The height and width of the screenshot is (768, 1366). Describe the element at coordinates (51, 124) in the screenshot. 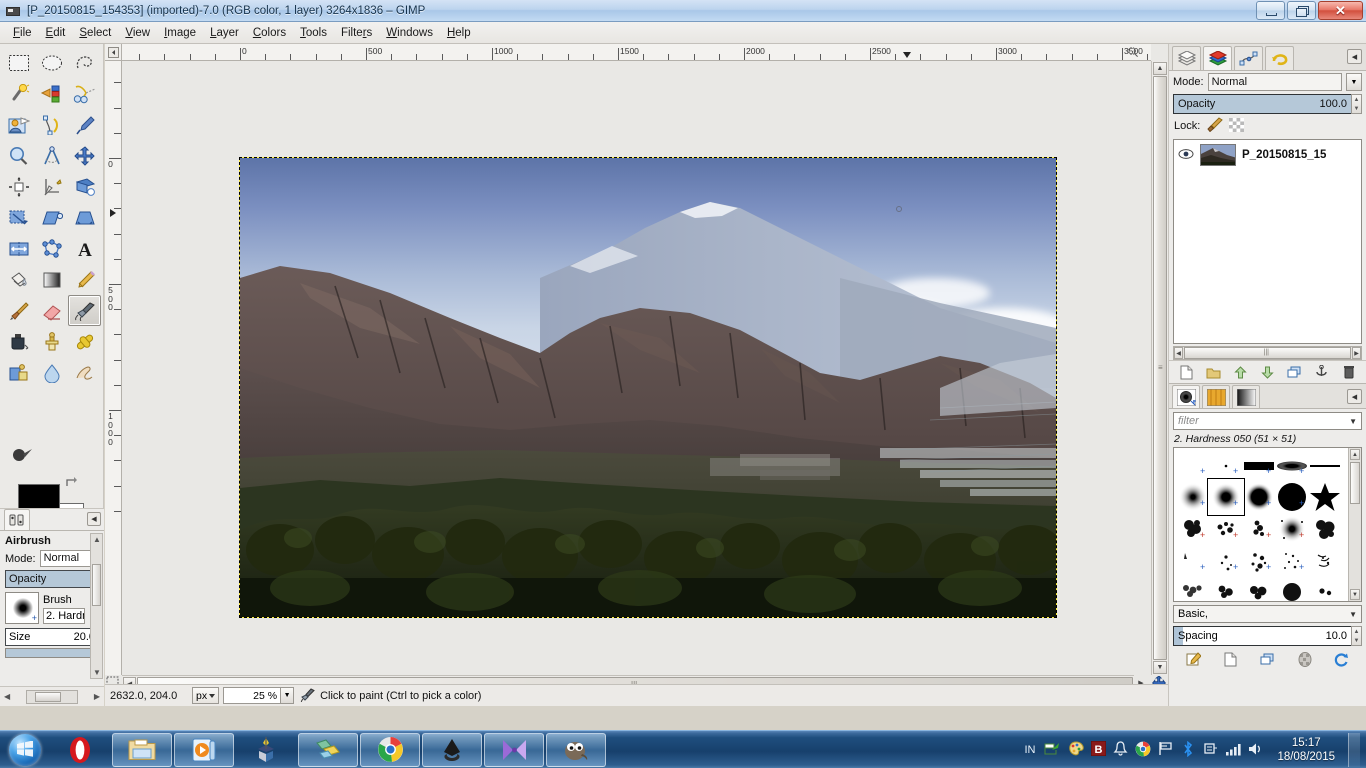

I see `paths-tool` at that location.